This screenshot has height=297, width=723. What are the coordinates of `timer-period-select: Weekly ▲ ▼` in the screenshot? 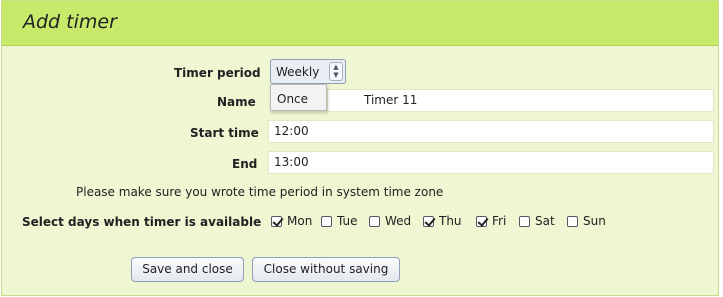 It's located at (308, 71).